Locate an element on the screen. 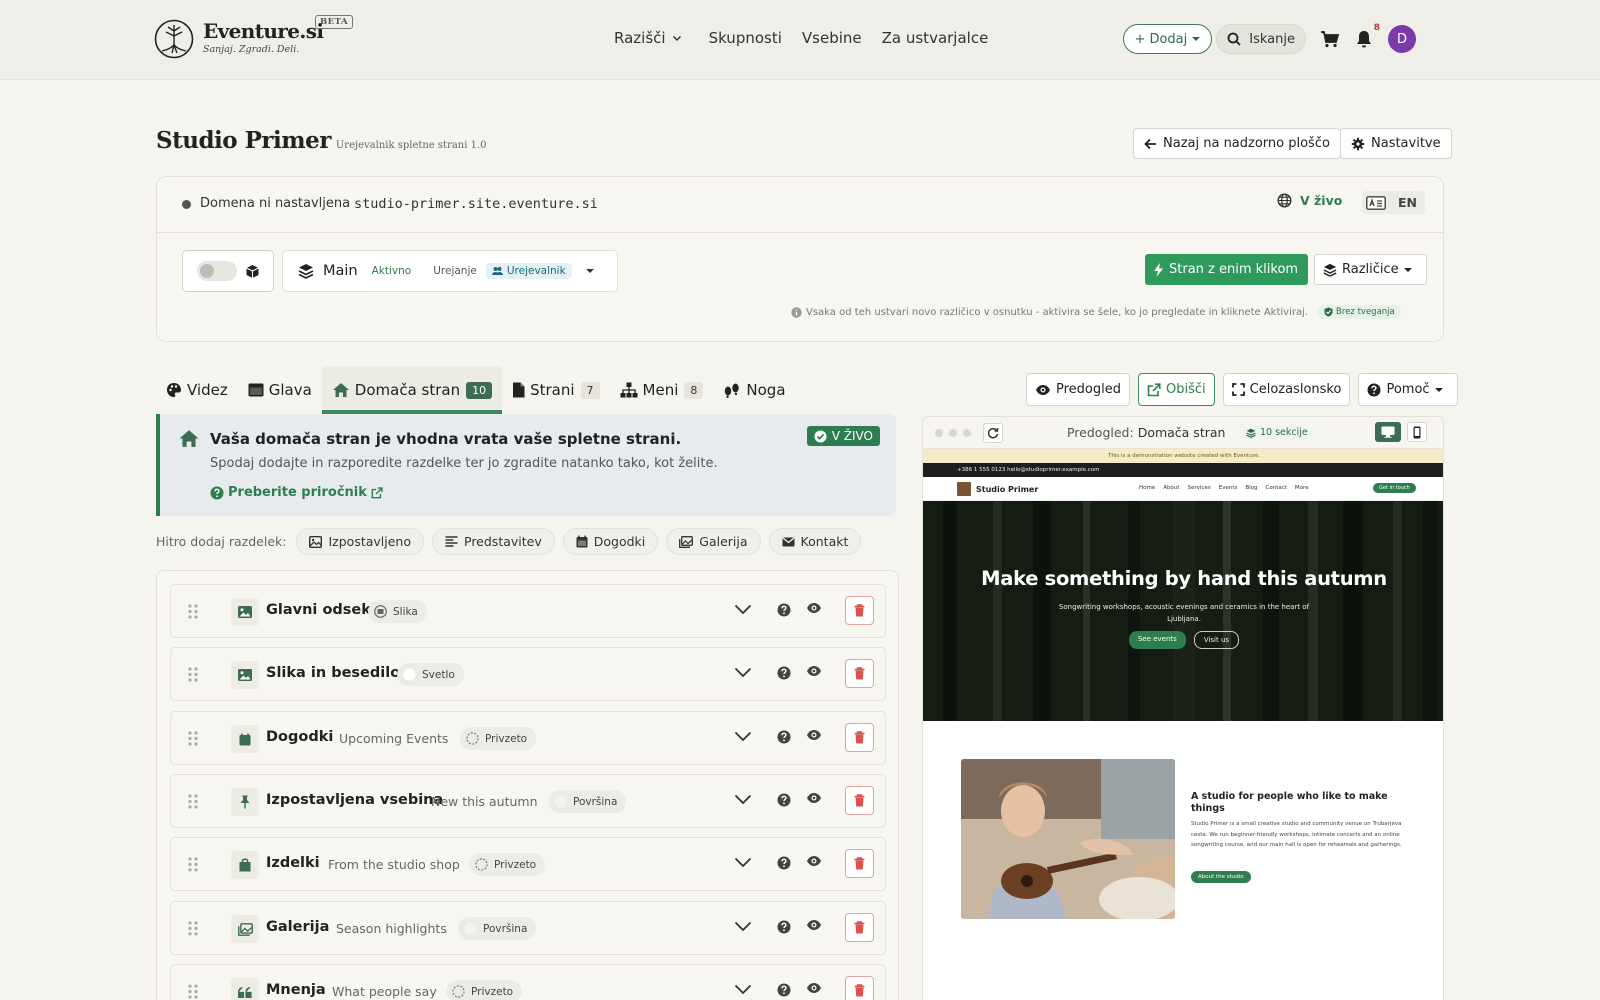 This screenshot has width=1600, height=1000. brand-logo: Eventure.si Sanjaj. Zgradi. Deli. BETA is located at coordinates (254, 37).